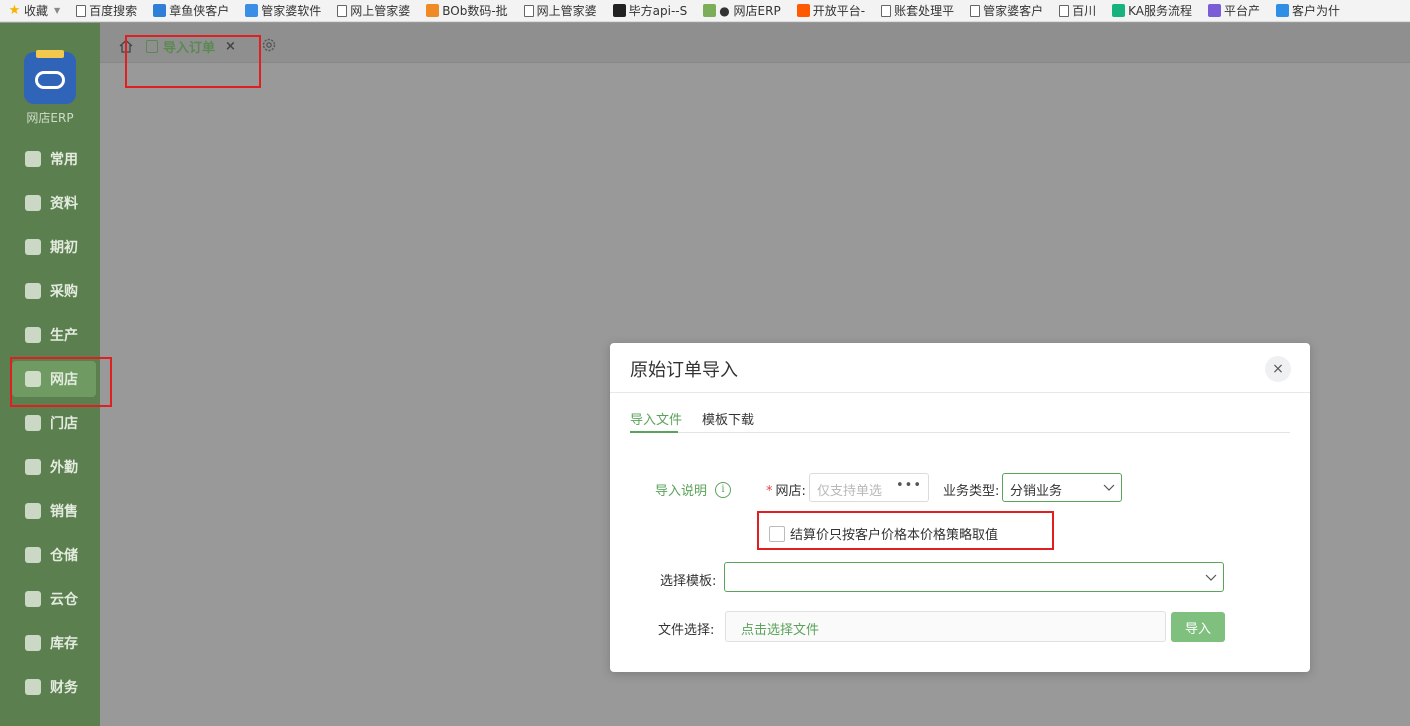 The width and height of the screenshot is (1410, 726). Describe the element at coordinates (64, 688) in the screenshot. I see `sidebar-item-label: 财务` at that location.